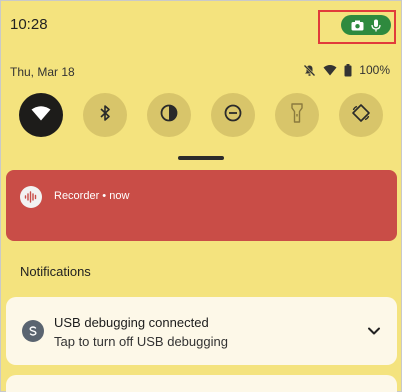 The height and width of the screenshot is (392, 402). What do you see at coordinates (201, 115) in the screenshot?
I see `quick-settings-tiles` at bounding box center [201, 115].